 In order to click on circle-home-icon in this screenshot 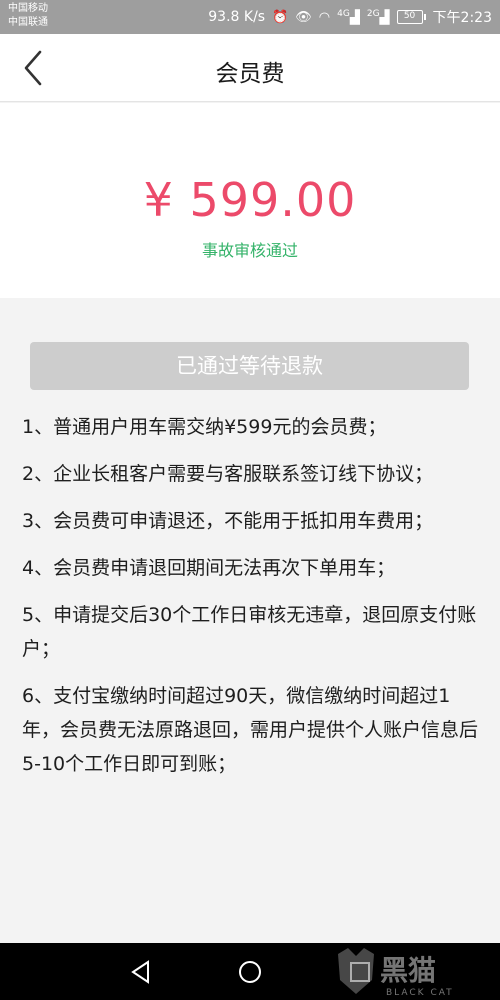, I will do `click(250, 972)`.